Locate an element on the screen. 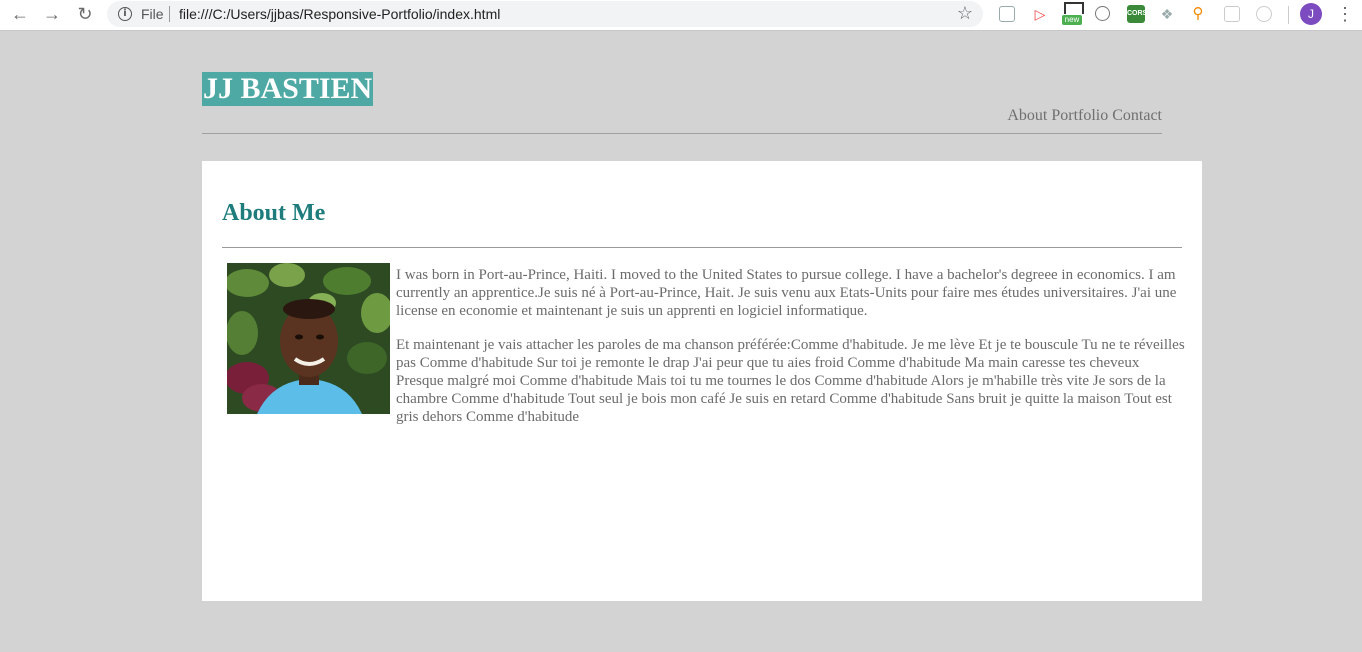 This screenshot has width=1362, height=652. site-logo: JJ BASTIEN is located at coordinates (288, 89).